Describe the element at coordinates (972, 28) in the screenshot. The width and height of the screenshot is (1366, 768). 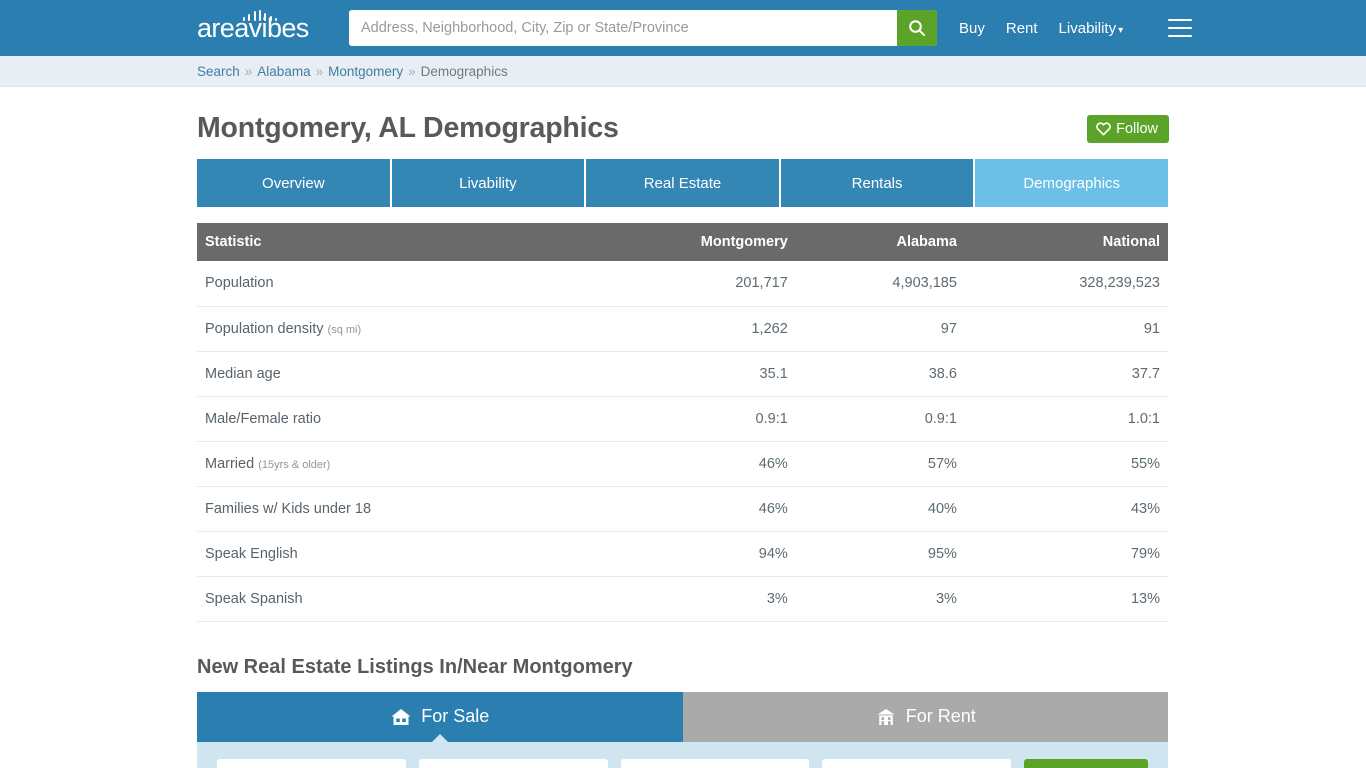
I see `nav-item-buy: Buy` at that location.